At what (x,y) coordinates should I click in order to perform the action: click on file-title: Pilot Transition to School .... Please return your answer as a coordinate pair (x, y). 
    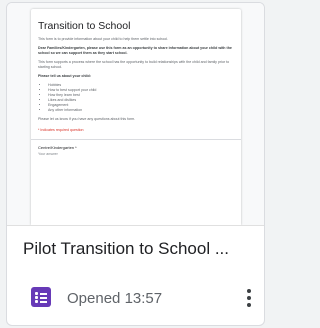
    Looking at the image, I should click on (141, 249).